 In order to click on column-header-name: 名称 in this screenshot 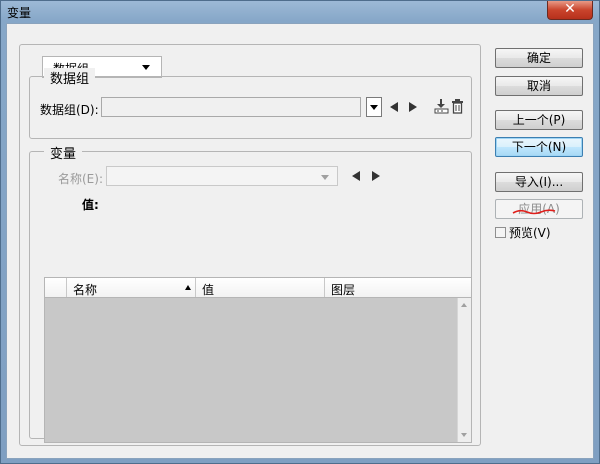, I will do `click(131, 287)`.